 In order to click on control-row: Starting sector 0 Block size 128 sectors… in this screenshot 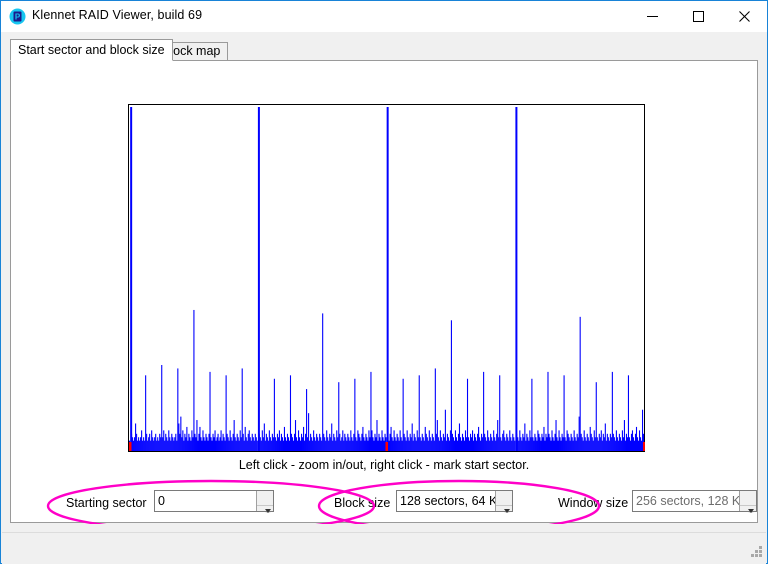, I will do `click(384, 508)`.